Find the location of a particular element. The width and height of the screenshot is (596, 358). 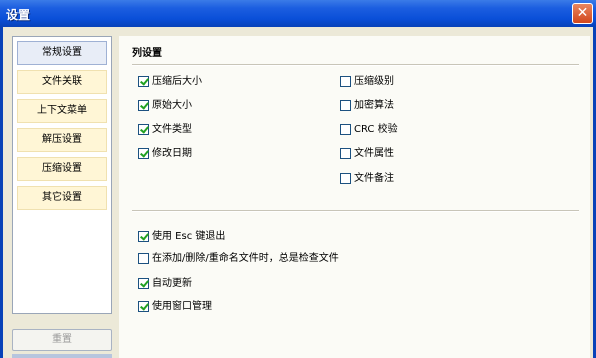

sidebar-item-context-menu: 上下文菜单 is located at coordinates (62, 111).